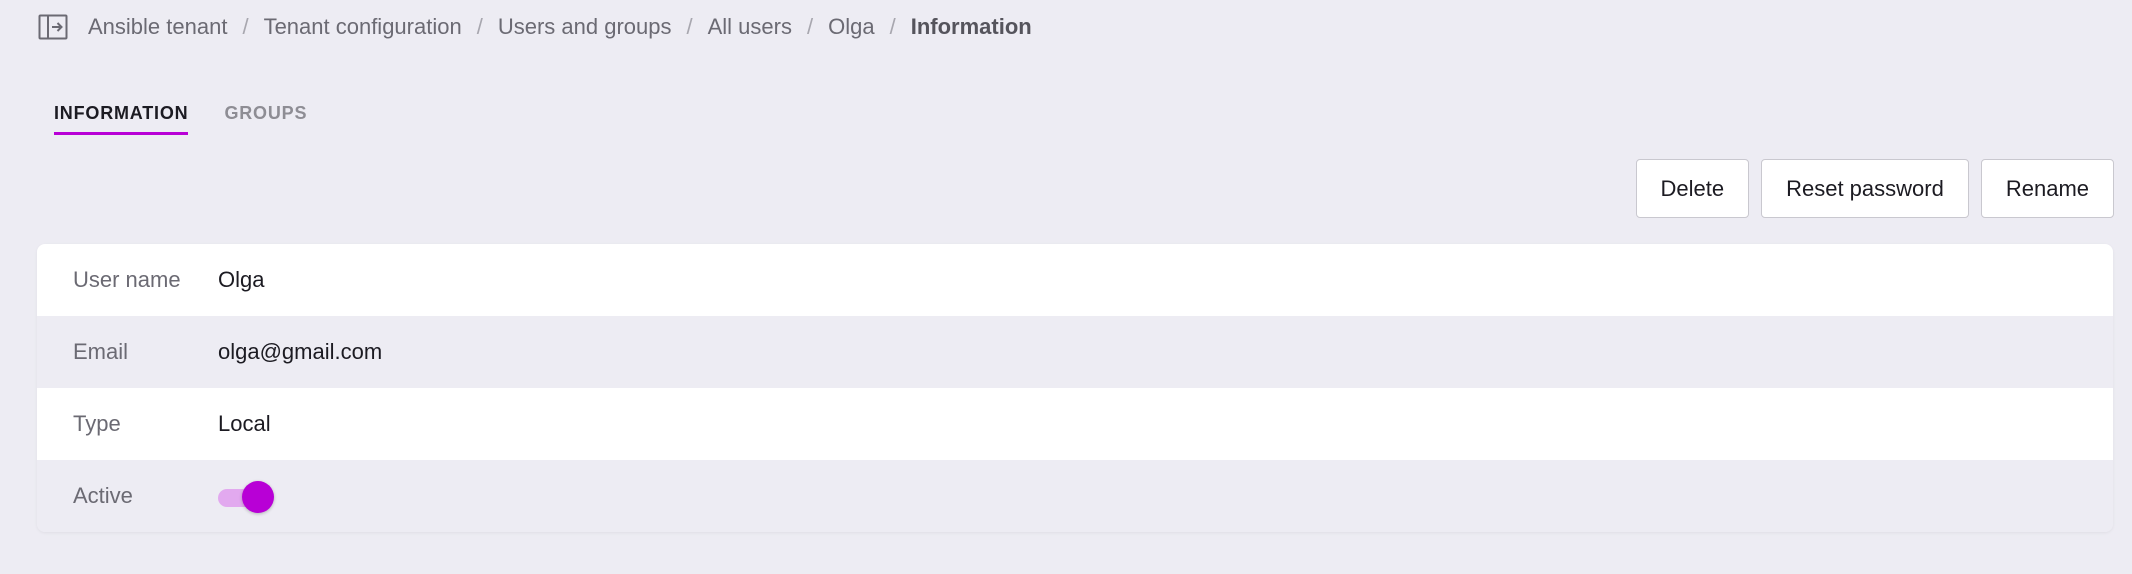 The image size is (2132, 574). What do you see at coordinates (244, 423) in the screenshot?
I see `type-value: Local` at bounding box center [244, 423].